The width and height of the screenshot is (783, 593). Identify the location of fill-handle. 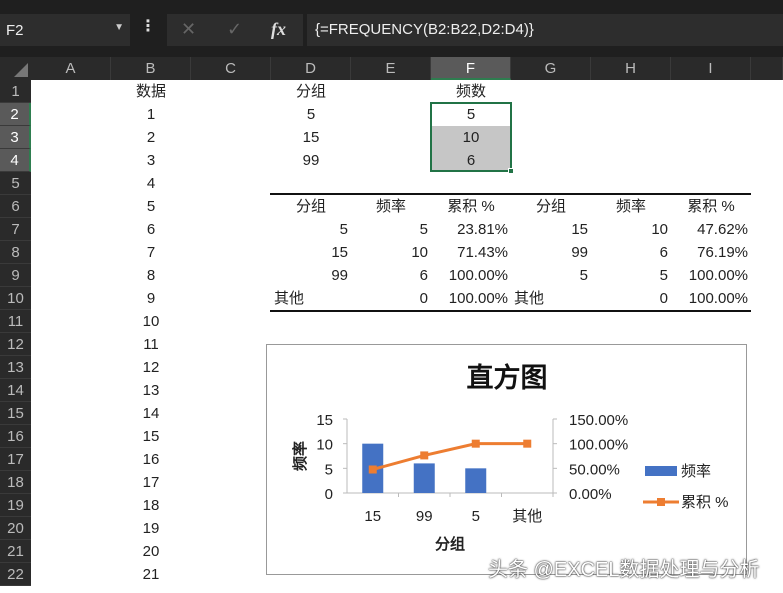
(511, 171).